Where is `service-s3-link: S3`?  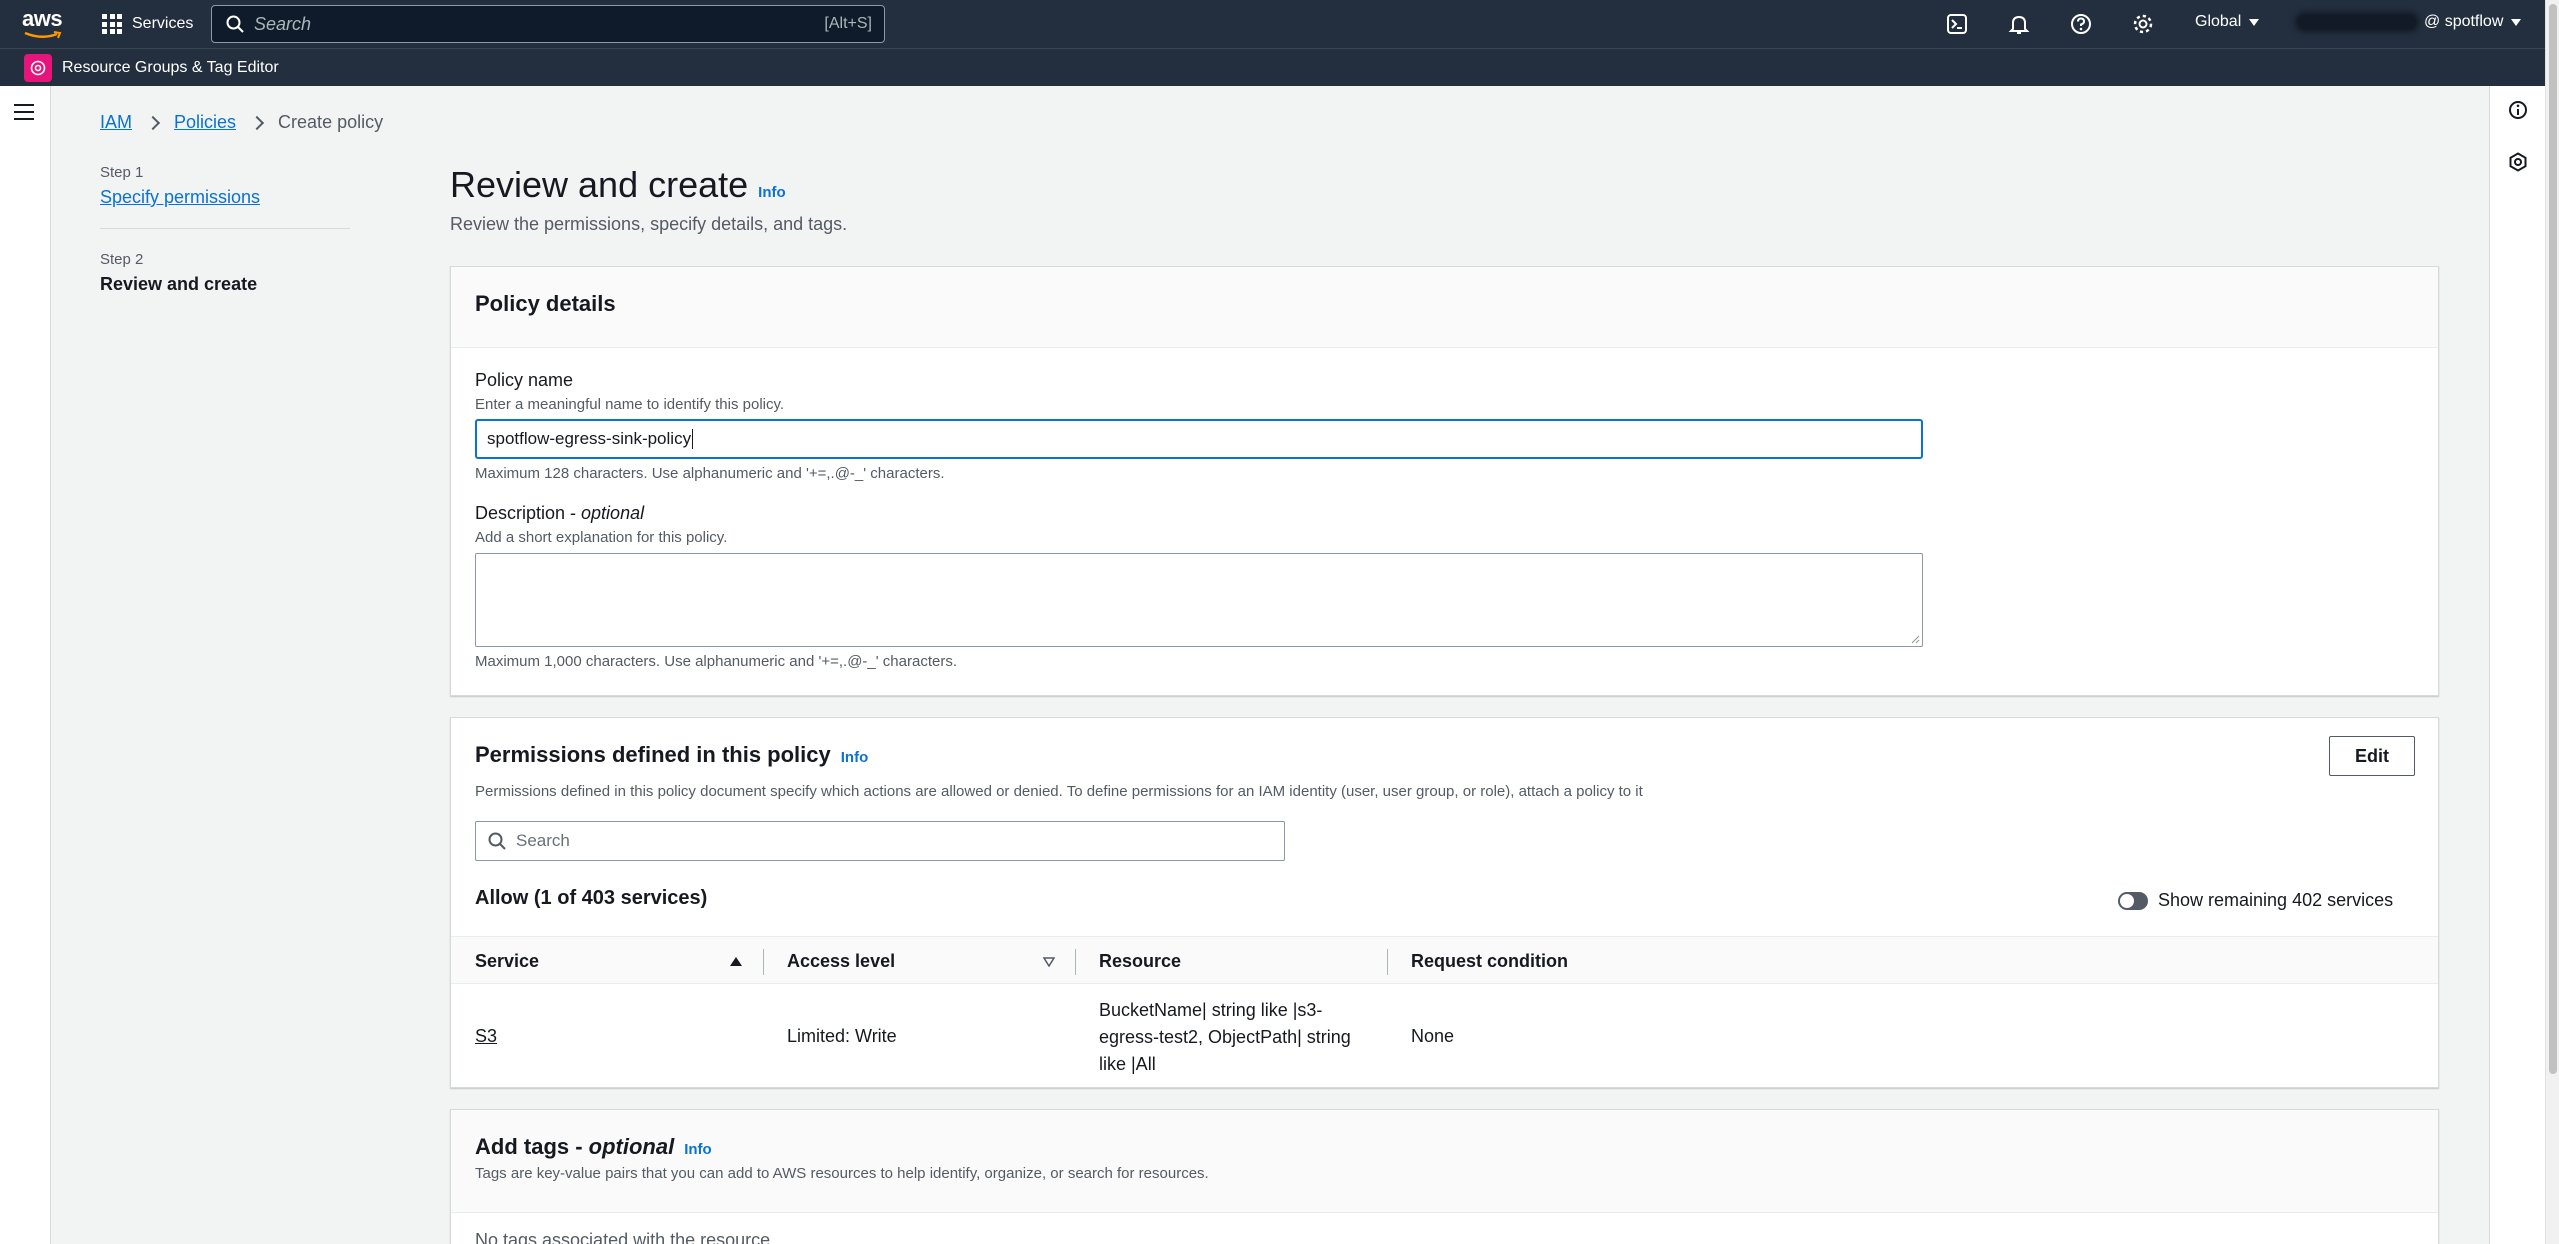
service-s3-link: S3 is located at coordinates (486, 1036).